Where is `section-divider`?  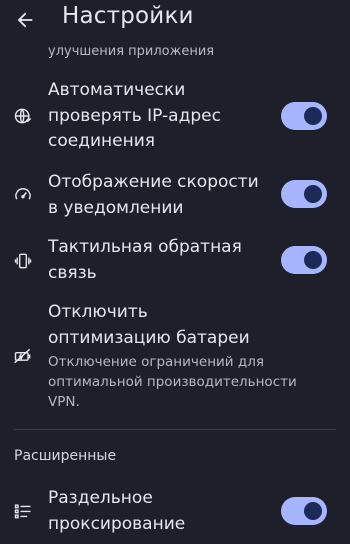 section-divider is located at coordinates (175, 429).